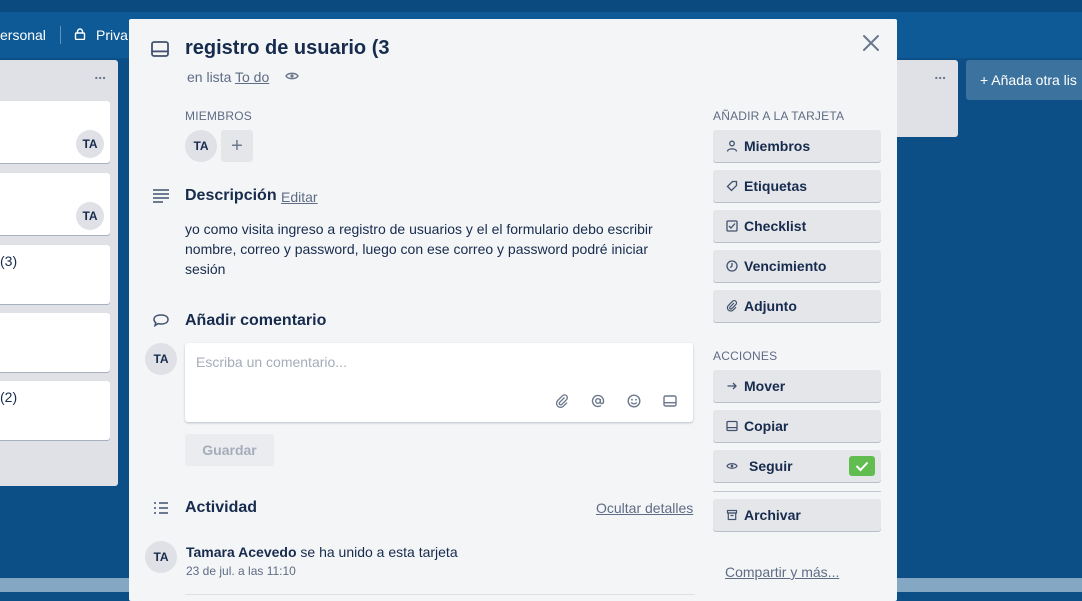  Describe the element at coordinates (229, 450) in the screenshot. I see `save-comment-button: Guardar` at that location.